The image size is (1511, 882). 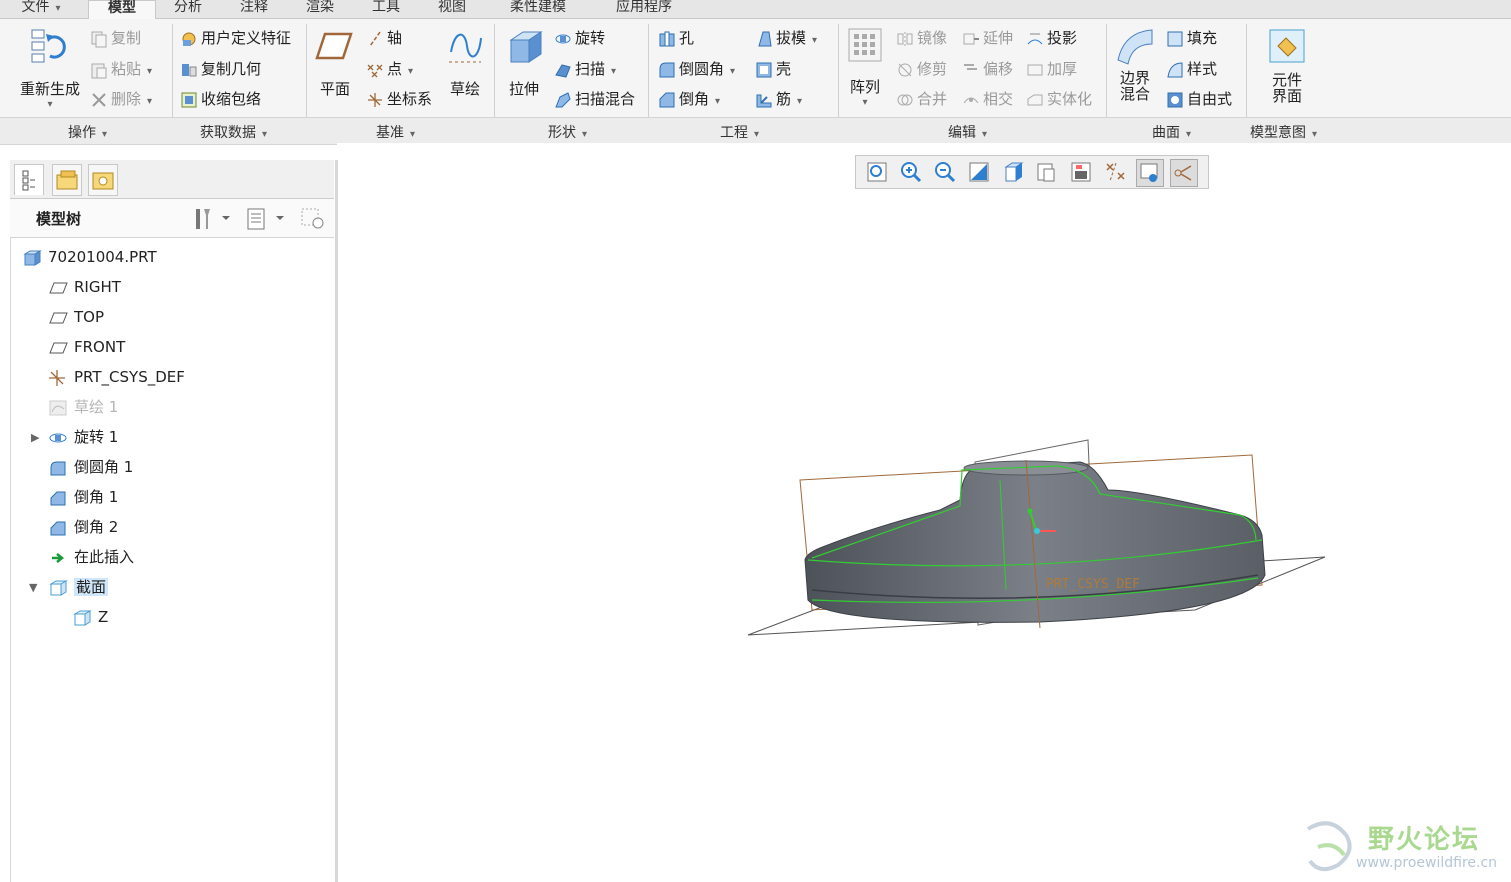 I want to click on refit-button, so click(x=877, y=172).